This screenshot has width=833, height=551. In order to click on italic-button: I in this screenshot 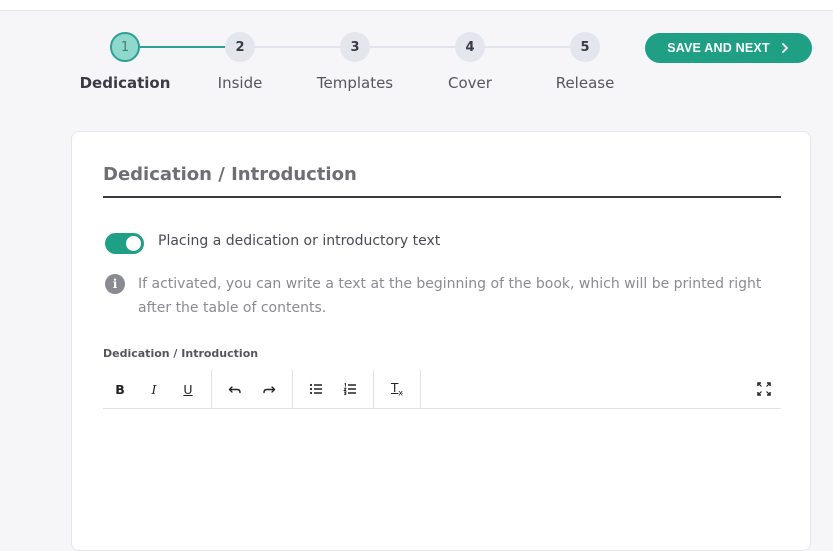, I will do `click(154, 389)`.